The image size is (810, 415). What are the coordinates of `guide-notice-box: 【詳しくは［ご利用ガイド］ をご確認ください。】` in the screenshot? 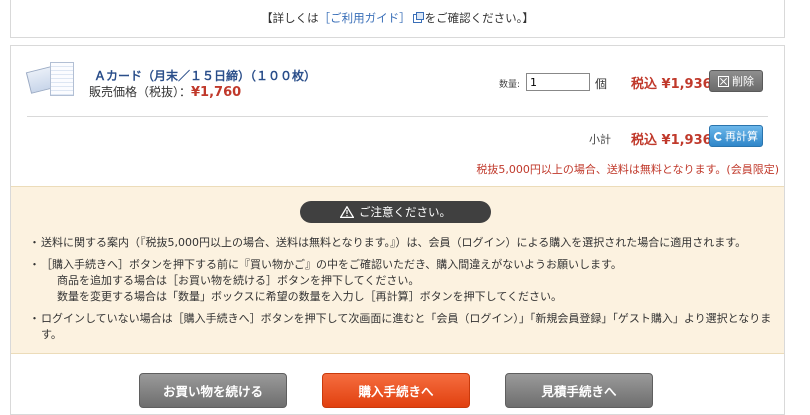 It's located at (397, 19).